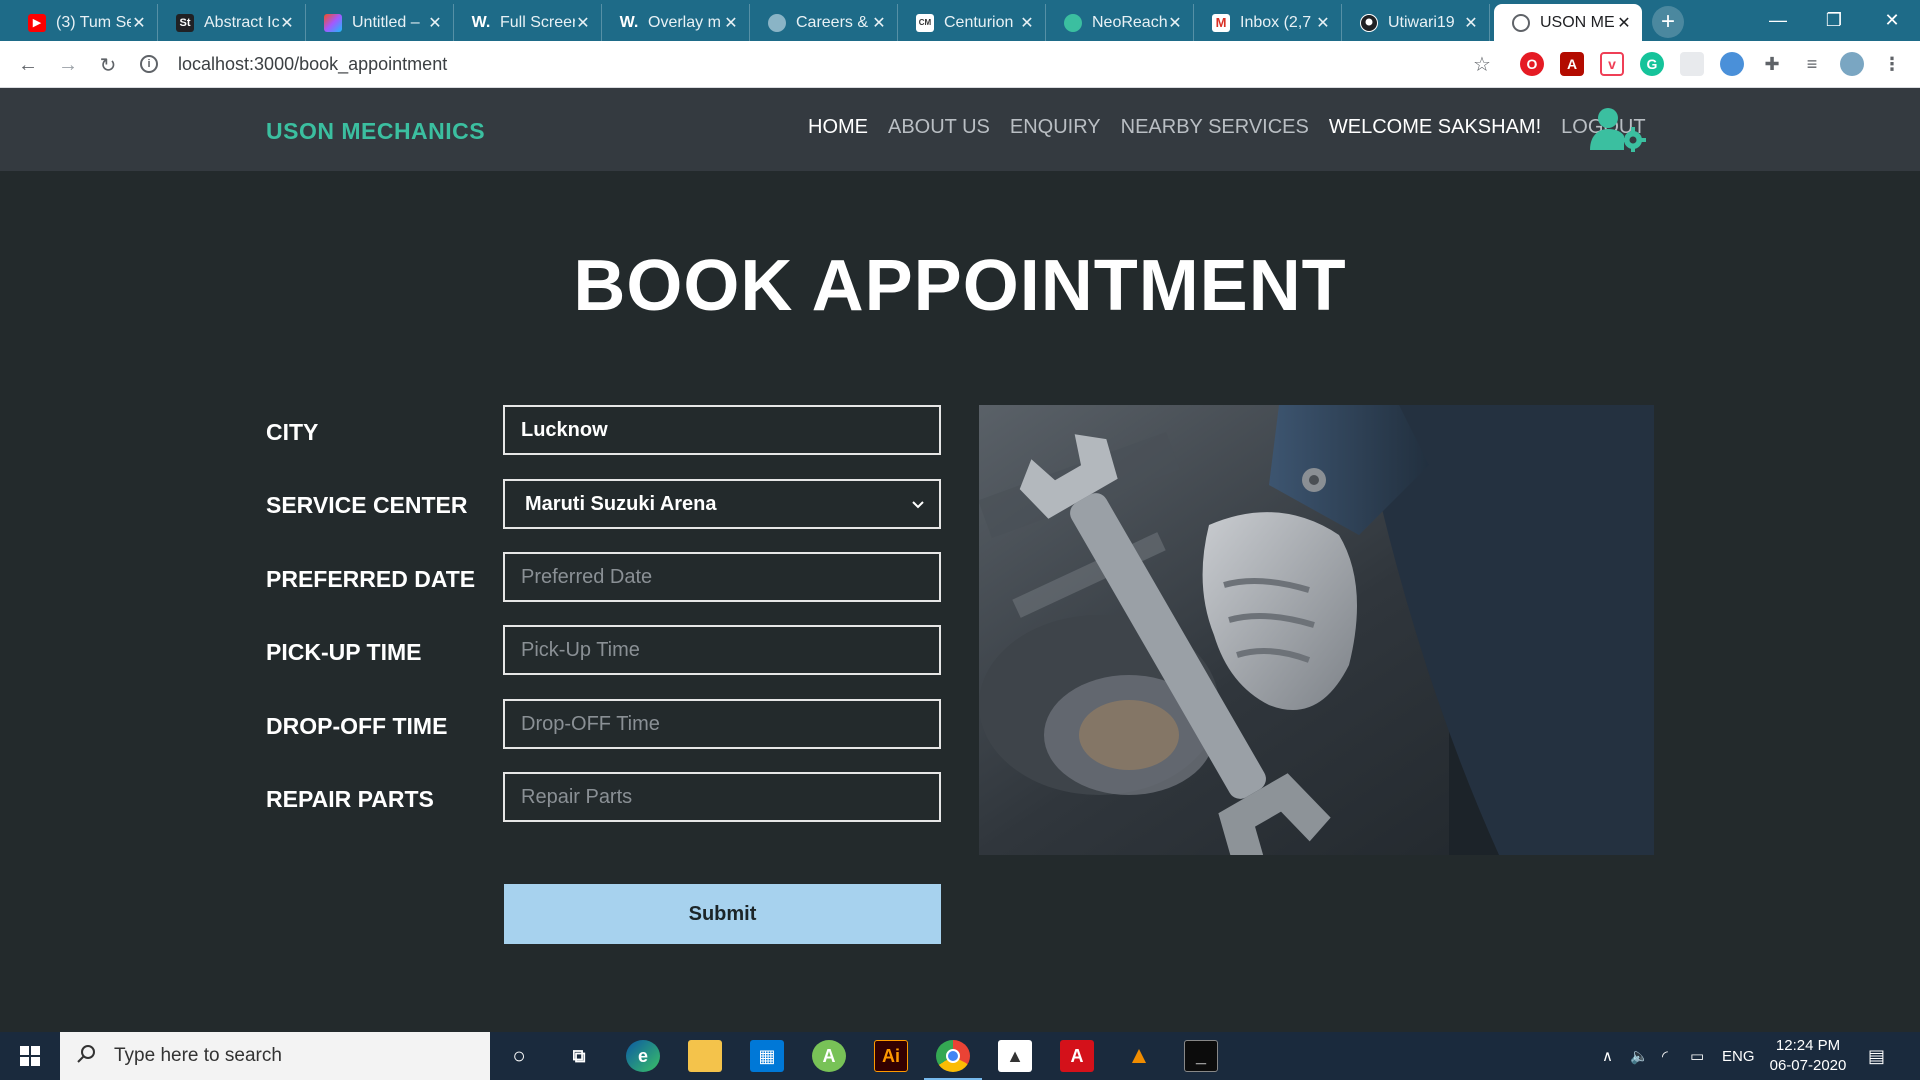 The width and height of the screenshot is (1920, 1080). I want to click on android-studio-icon: A, so click(829, 1056).